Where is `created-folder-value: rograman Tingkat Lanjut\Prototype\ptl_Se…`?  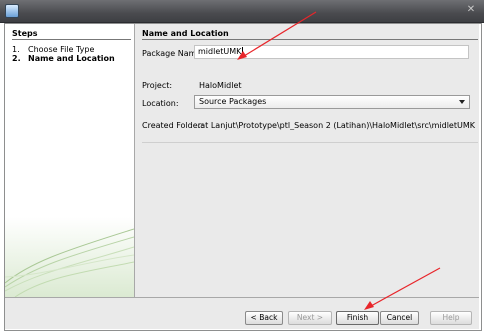
created-folder-value: rograman Tingkat Lanjut\Prototype\ptl_Se… is located at coordinates (337, 125).